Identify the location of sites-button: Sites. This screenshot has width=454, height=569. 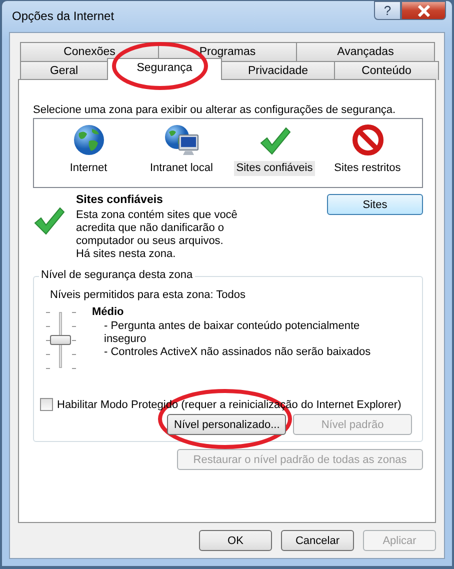
(375, 204).